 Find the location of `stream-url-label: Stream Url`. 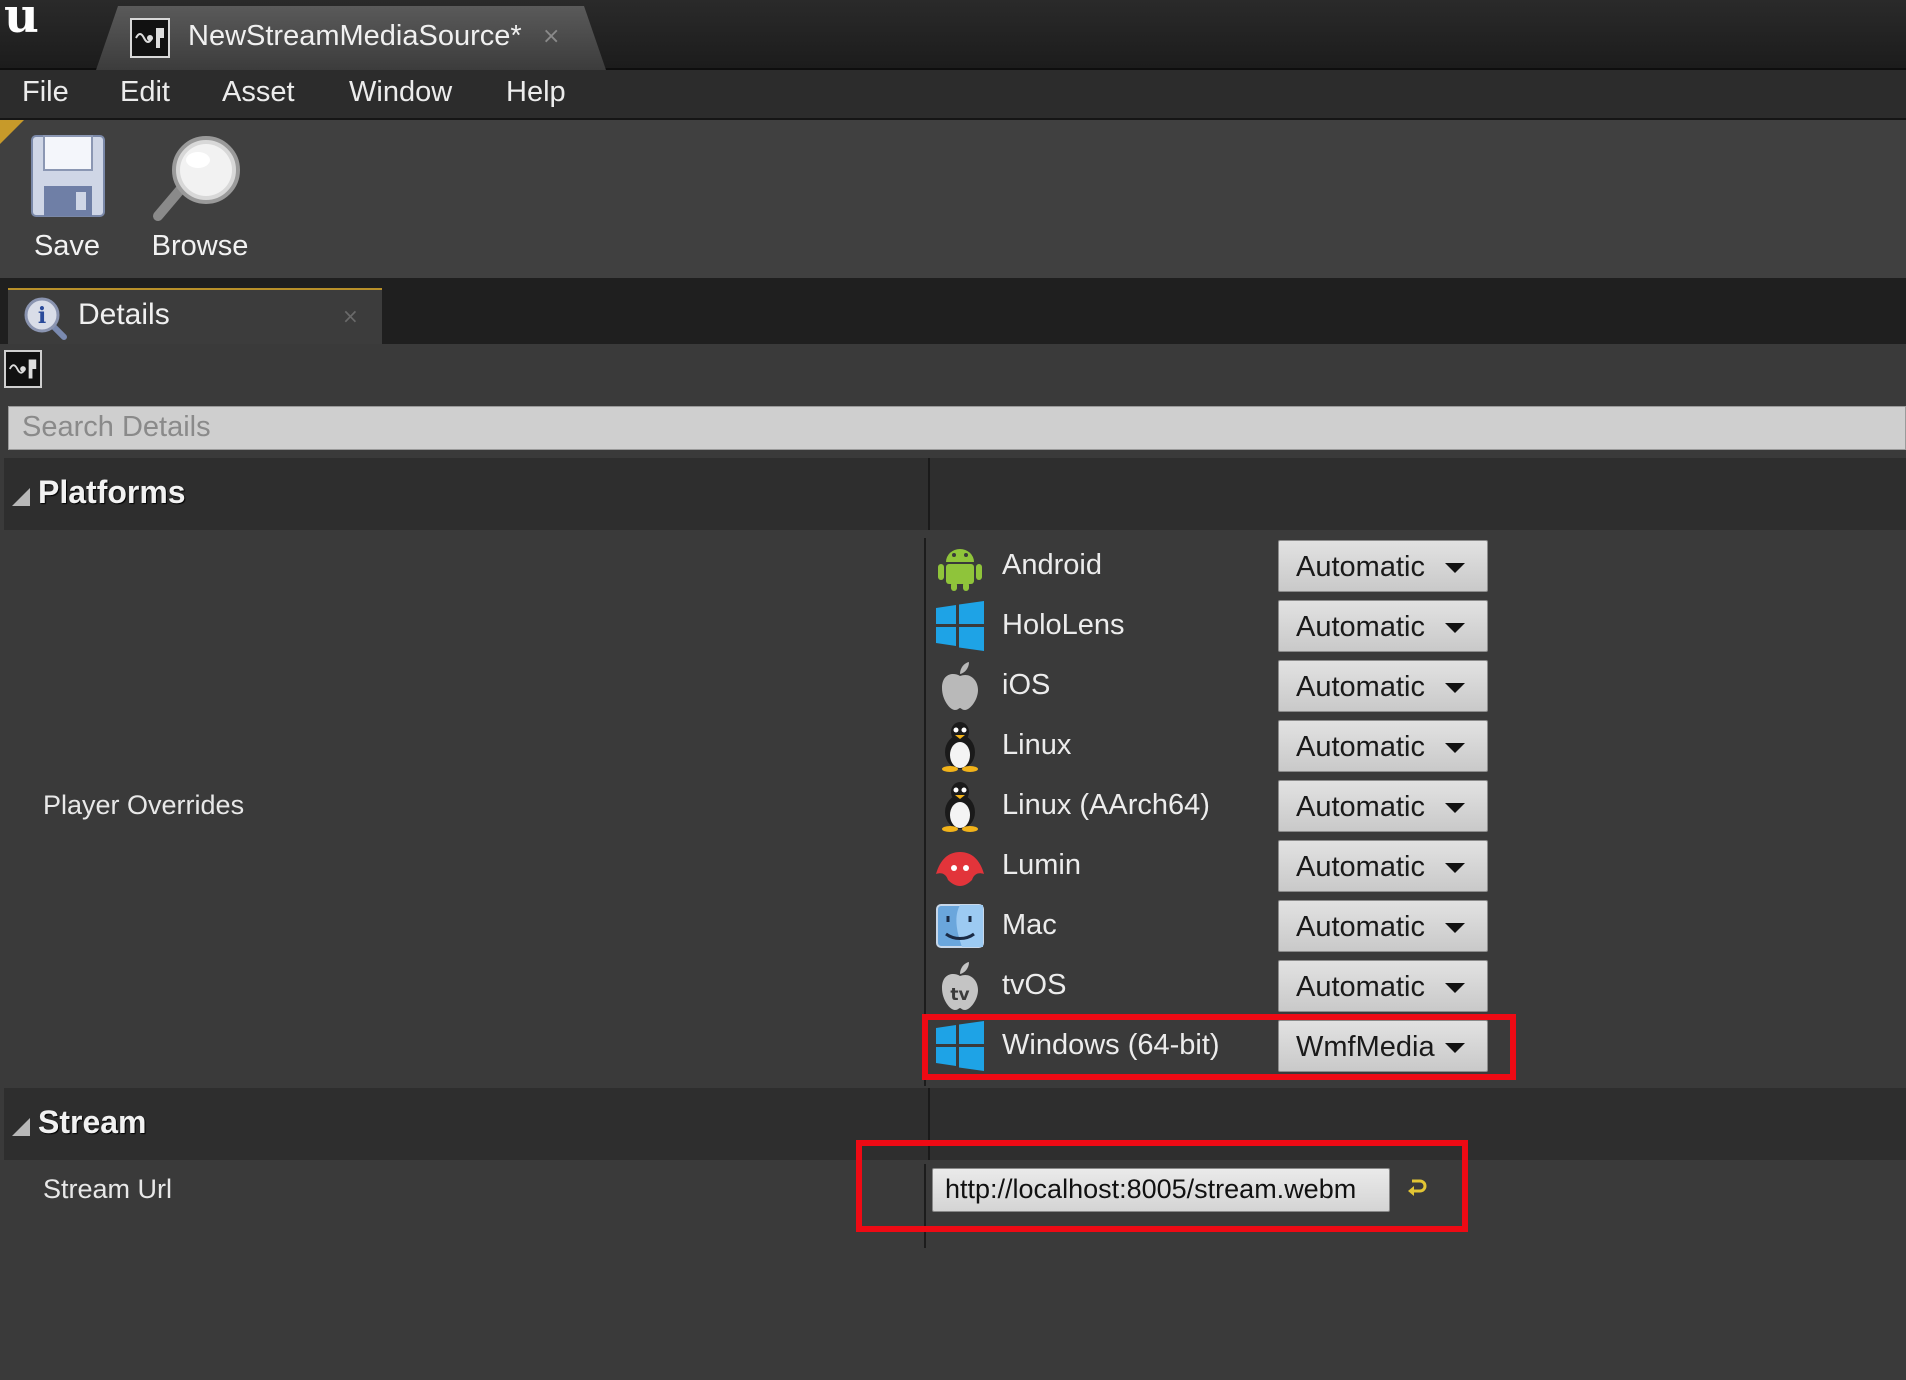

stream-url-label: Stream Url is located at coordinates (108, 1189).